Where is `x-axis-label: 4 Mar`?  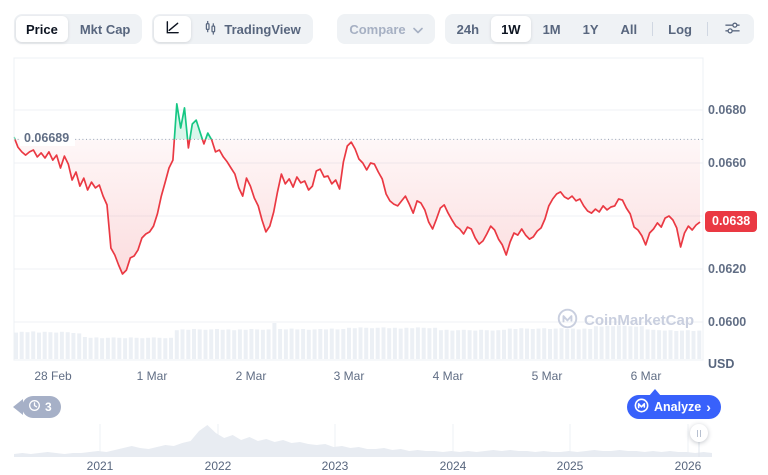 x-axis-label: 4 Mar is located at coordinates (448, 376).